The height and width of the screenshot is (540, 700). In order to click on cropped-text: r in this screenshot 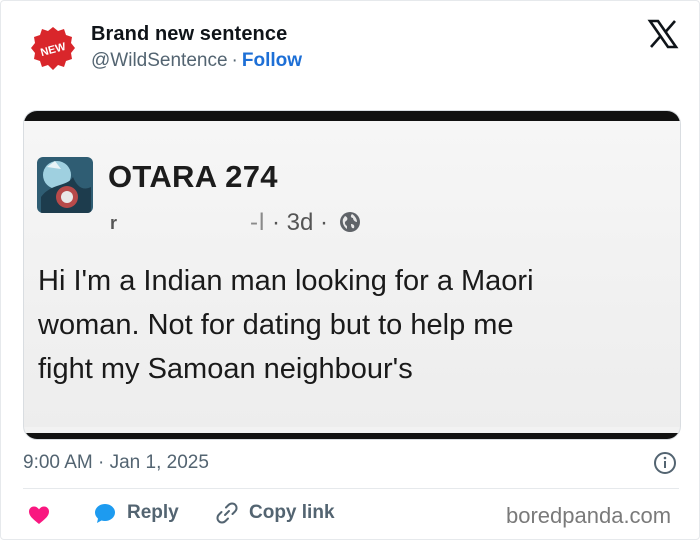, I will do `click(114, 223)`.